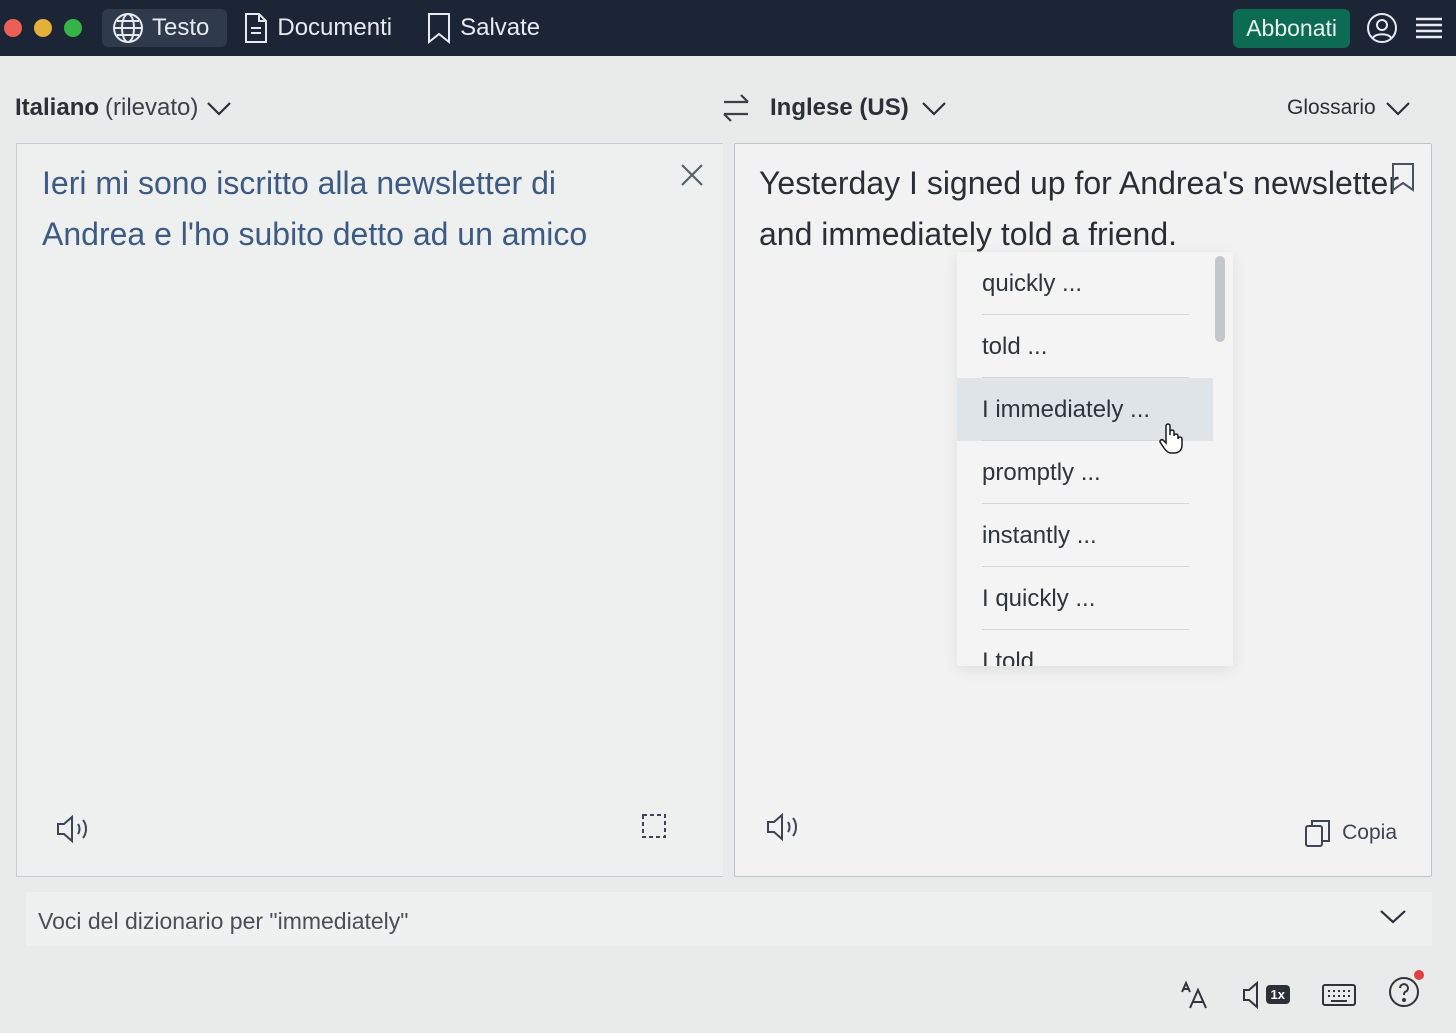 The width and height of the screenshot is (1456, 1033). Describe the element at coordinates (654, 826) in the screenshot. I see `selection-icon` at that location.